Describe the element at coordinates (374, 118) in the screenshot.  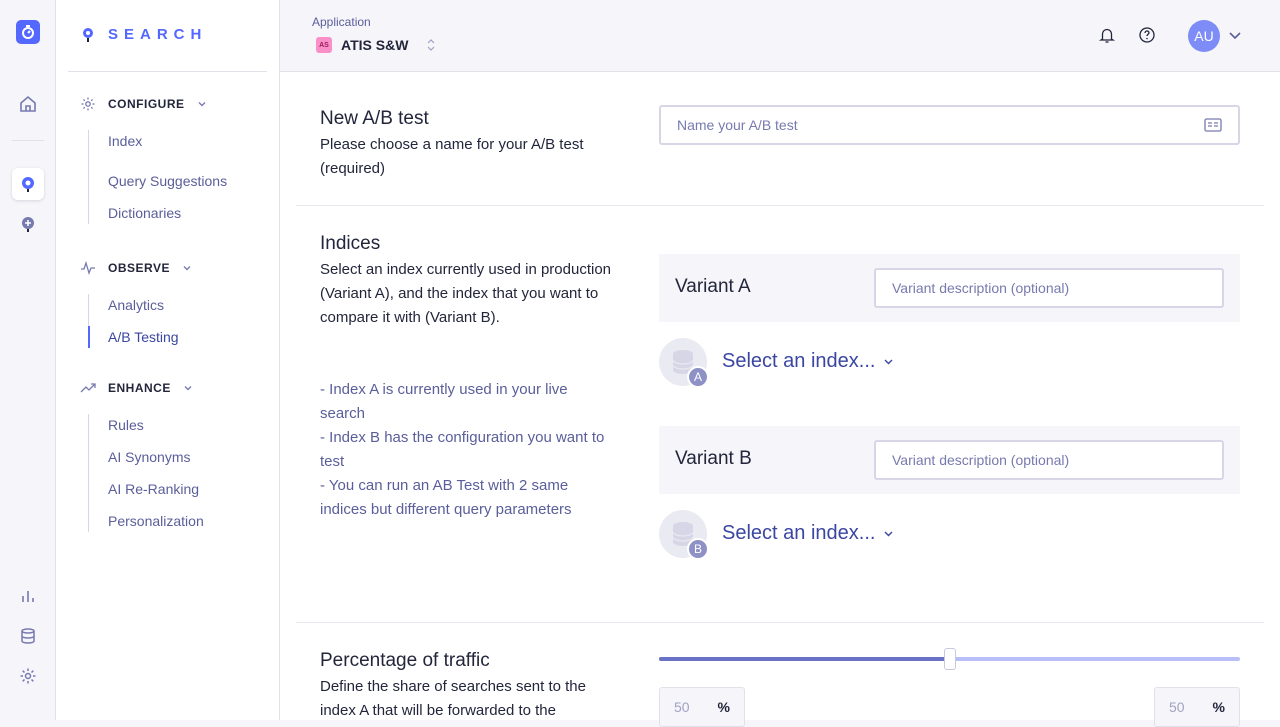
I see `new-test-title: New A/B test` at that location.